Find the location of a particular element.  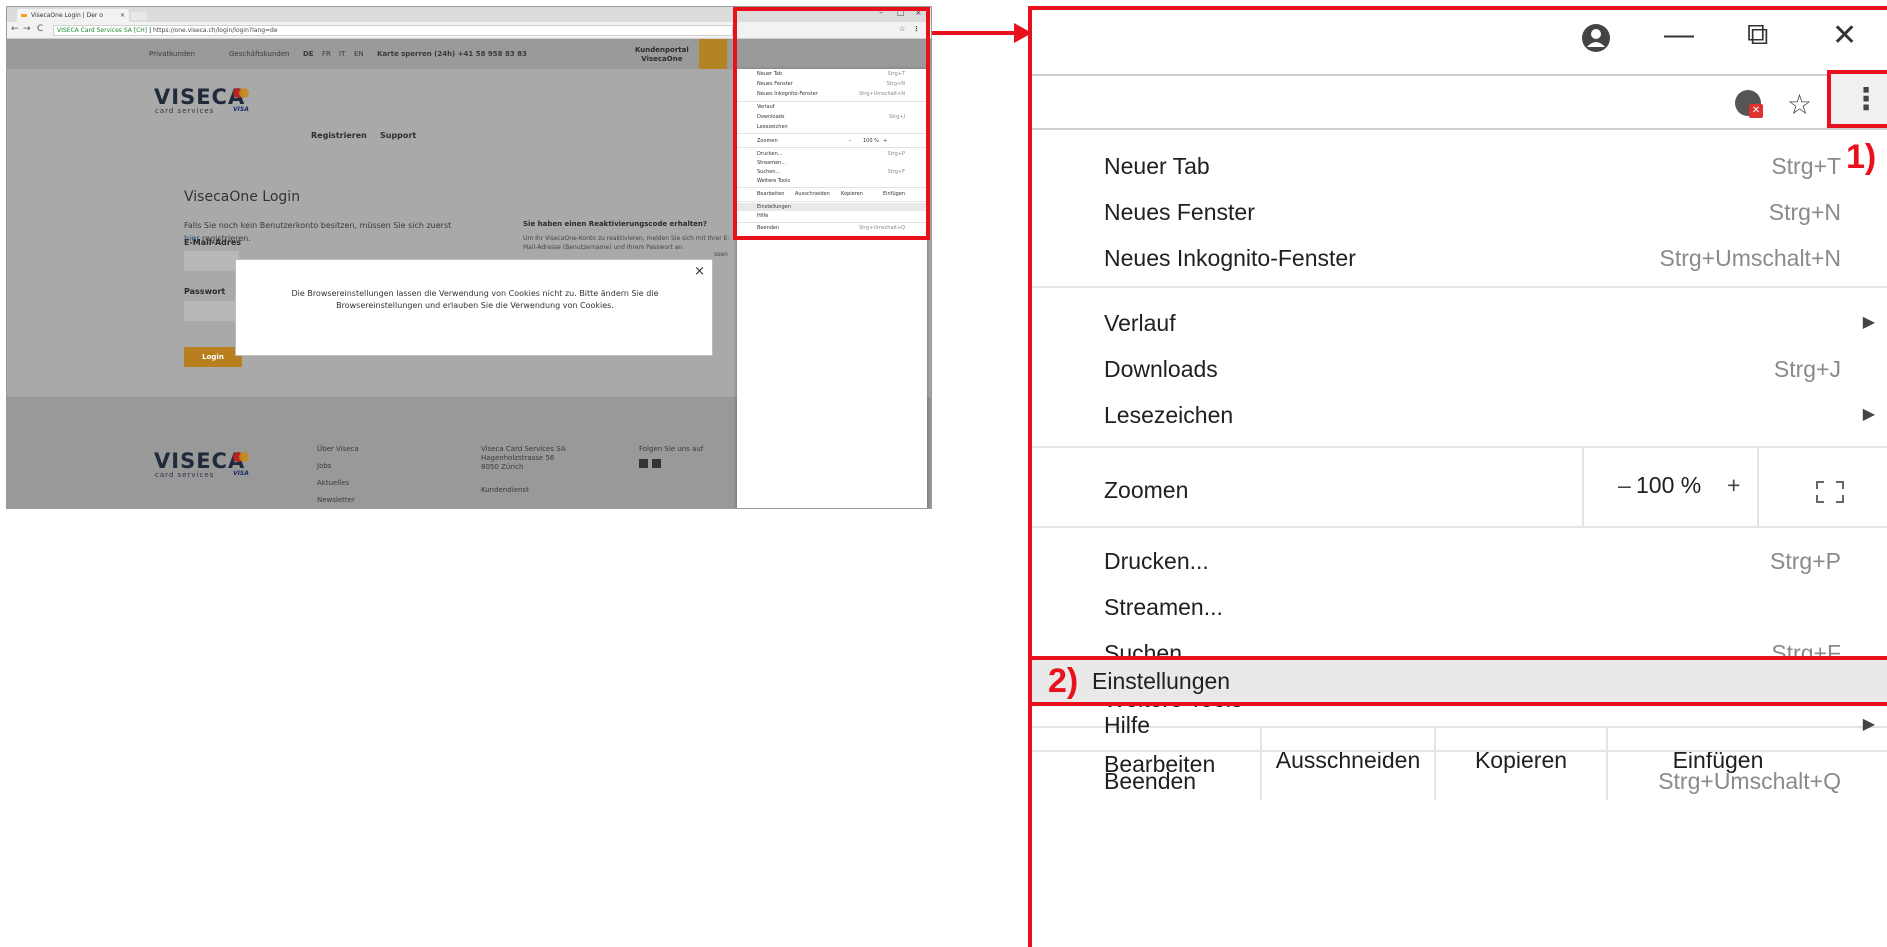

menu-item-new-window: Neues Fenster Strg+N is located at coordinates (1495, 212).